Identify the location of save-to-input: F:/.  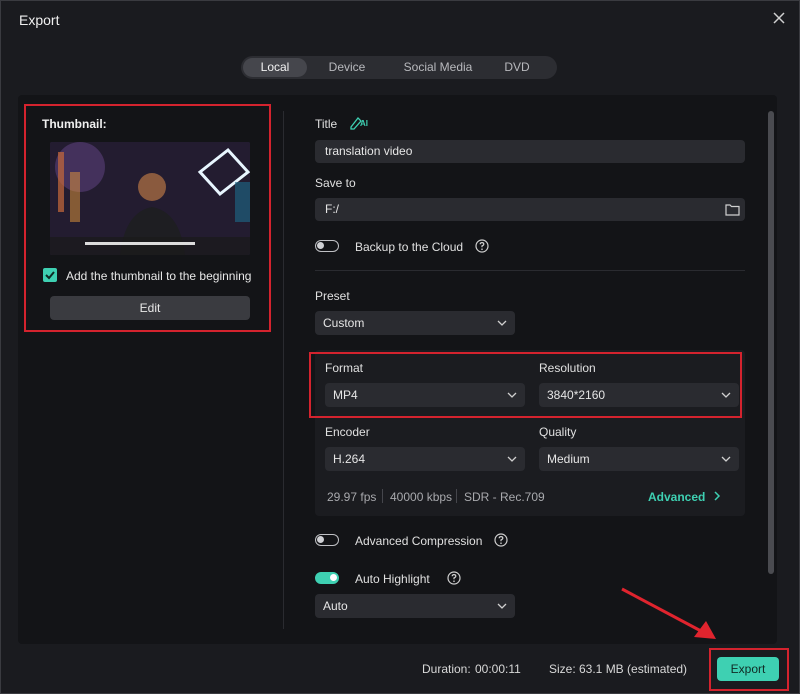
(530, 209).